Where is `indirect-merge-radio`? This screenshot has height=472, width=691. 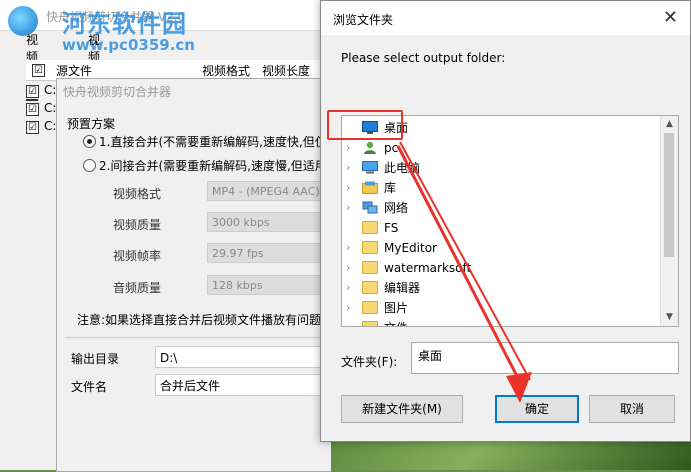
indirect-merge-radio is located at coordinates (89, 165).